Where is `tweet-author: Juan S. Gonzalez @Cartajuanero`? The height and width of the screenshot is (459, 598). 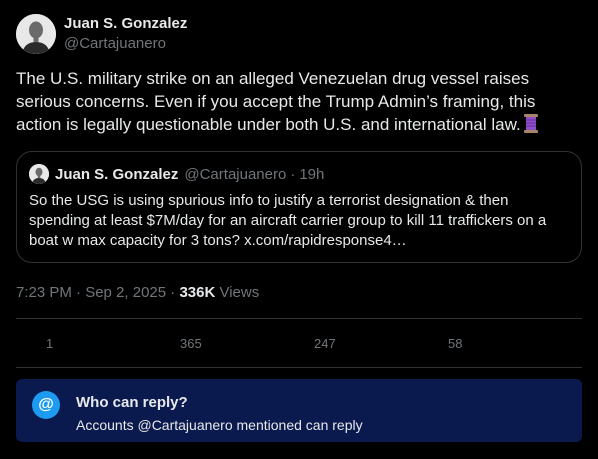 tweet-author: Juan S. Gonzalez @Cartajuanero is located at coordinates (101, 34).